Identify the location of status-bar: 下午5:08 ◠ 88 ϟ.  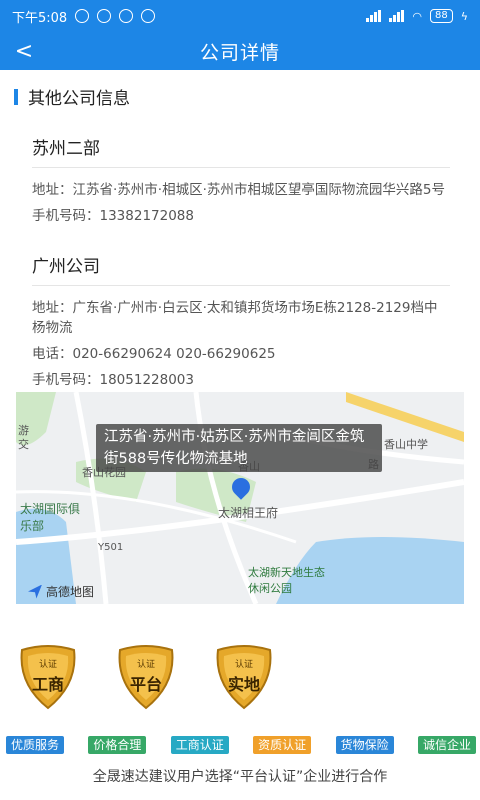
(240, 16).